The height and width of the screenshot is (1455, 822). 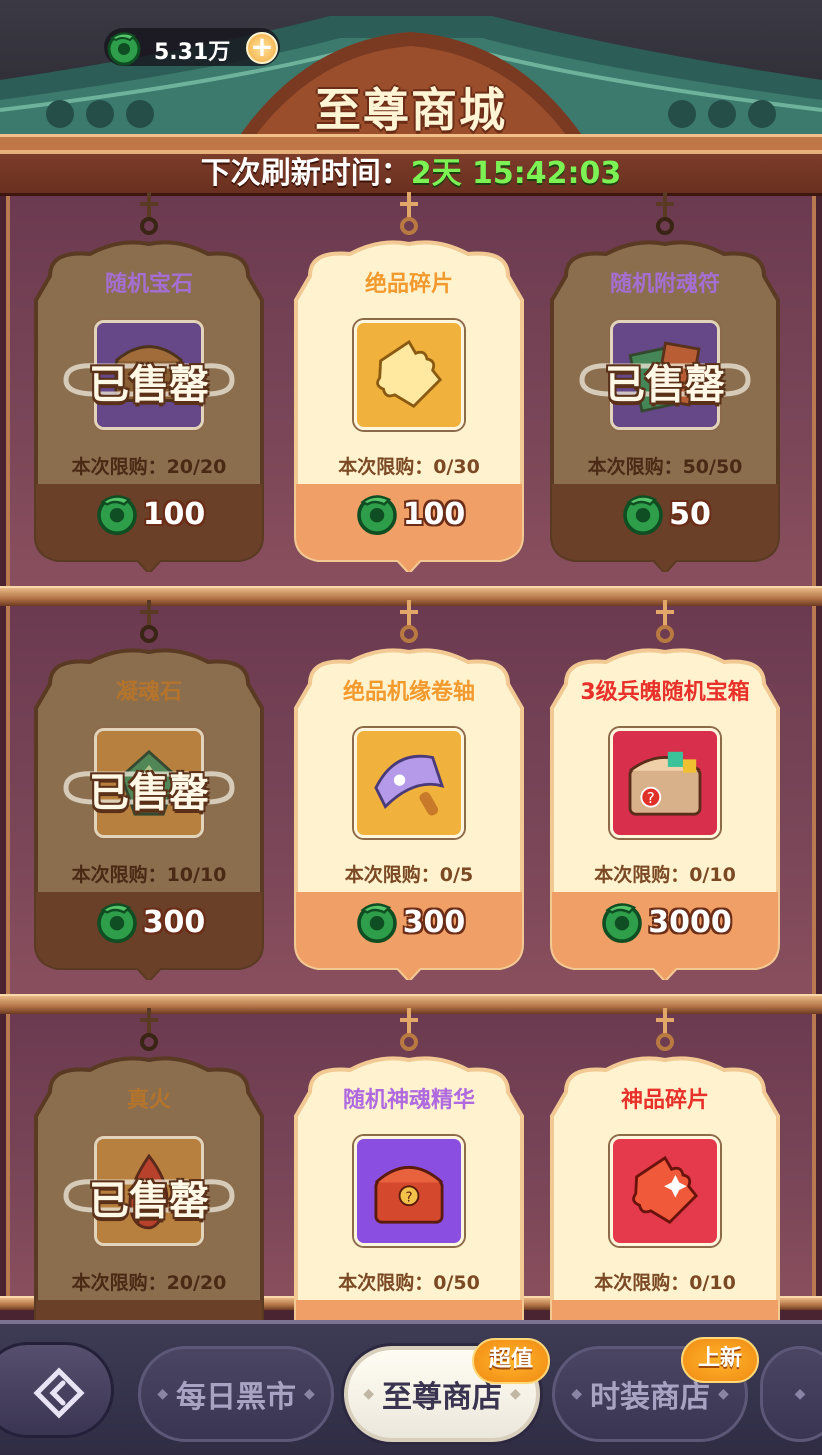 What do you see at coordinates (791, 1394) in the screenshot?
I see `tab-more: ◆` at bounding box center [791, 1394].